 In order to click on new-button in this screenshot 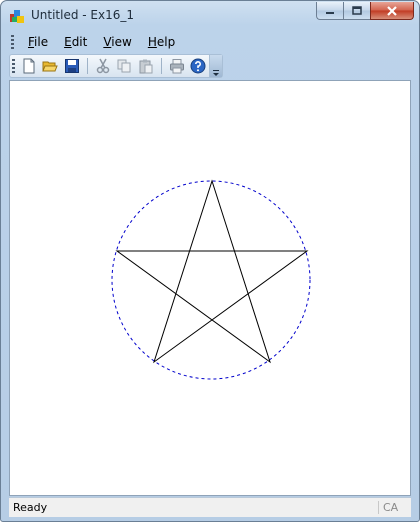, I will do `click(29, 66)`.